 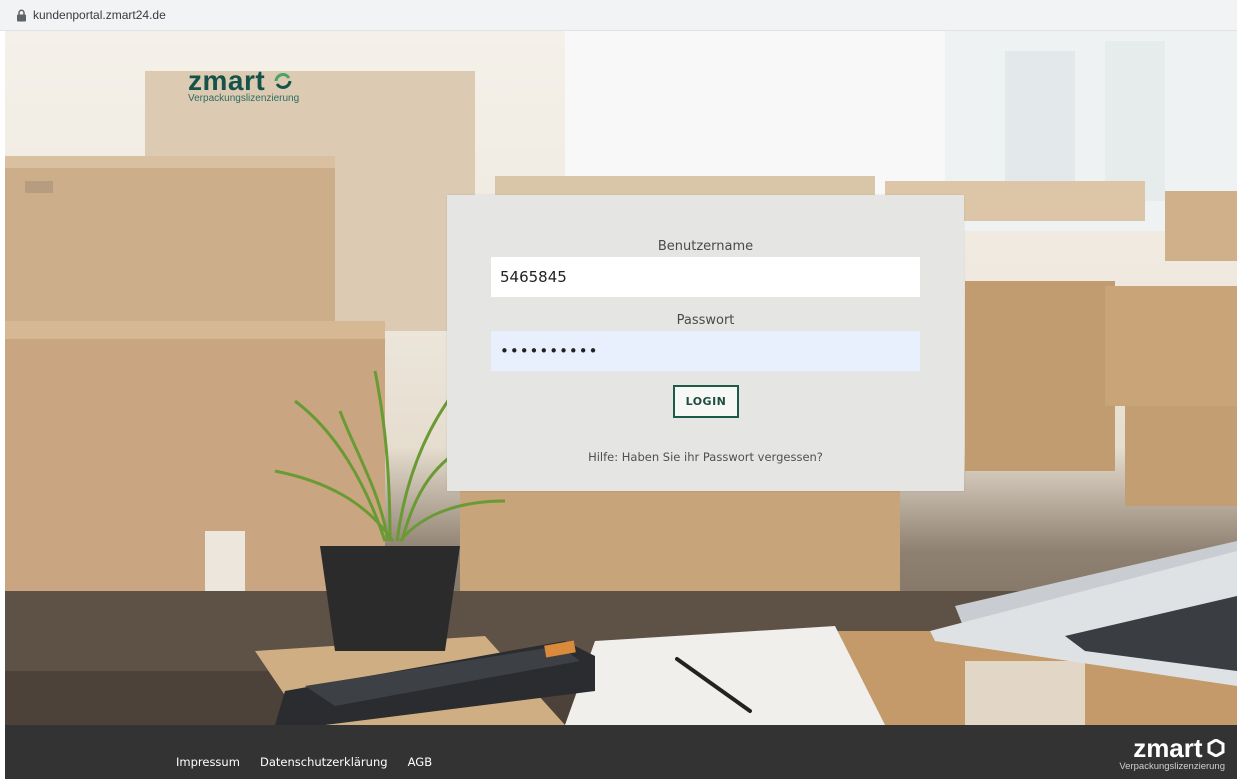 I want to click on username-label: Benutzername, so click(x=705, y=246).